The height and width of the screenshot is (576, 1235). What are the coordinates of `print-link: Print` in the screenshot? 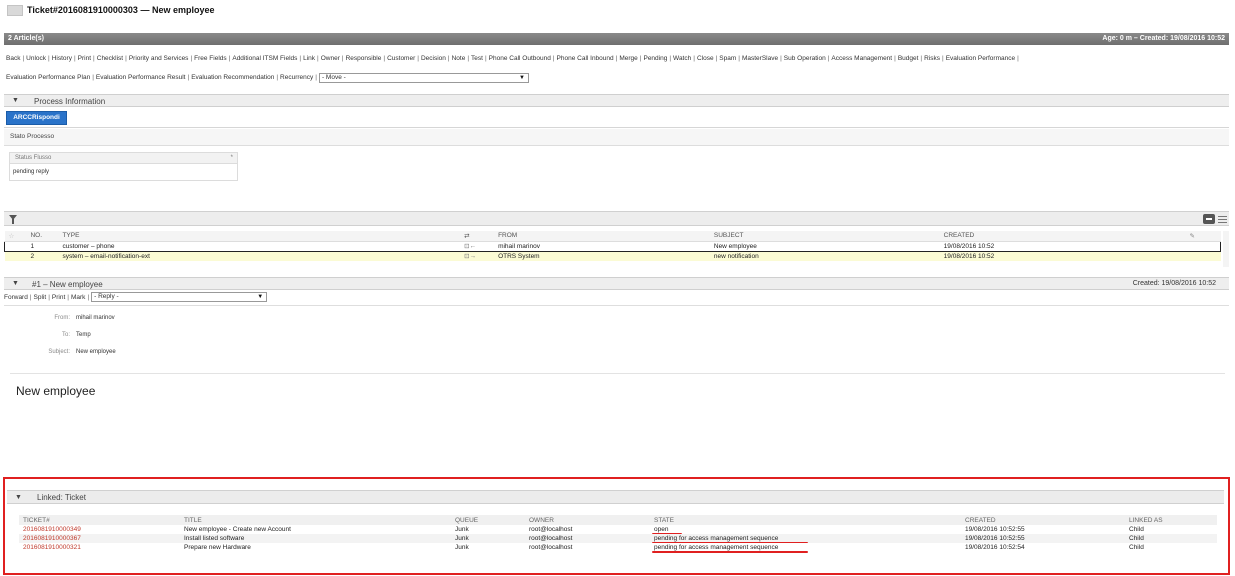 It's located at (58, 297).